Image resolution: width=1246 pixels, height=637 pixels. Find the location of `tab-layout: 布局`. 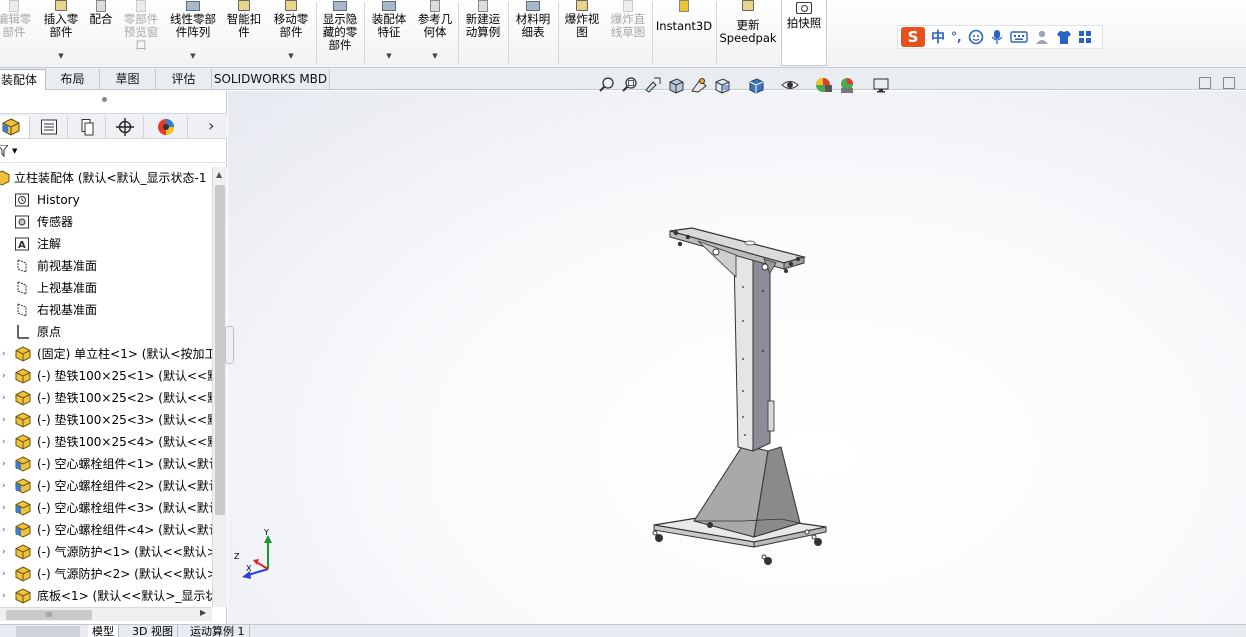

tab-layout: 布局 is located at coordinates (73, 79).